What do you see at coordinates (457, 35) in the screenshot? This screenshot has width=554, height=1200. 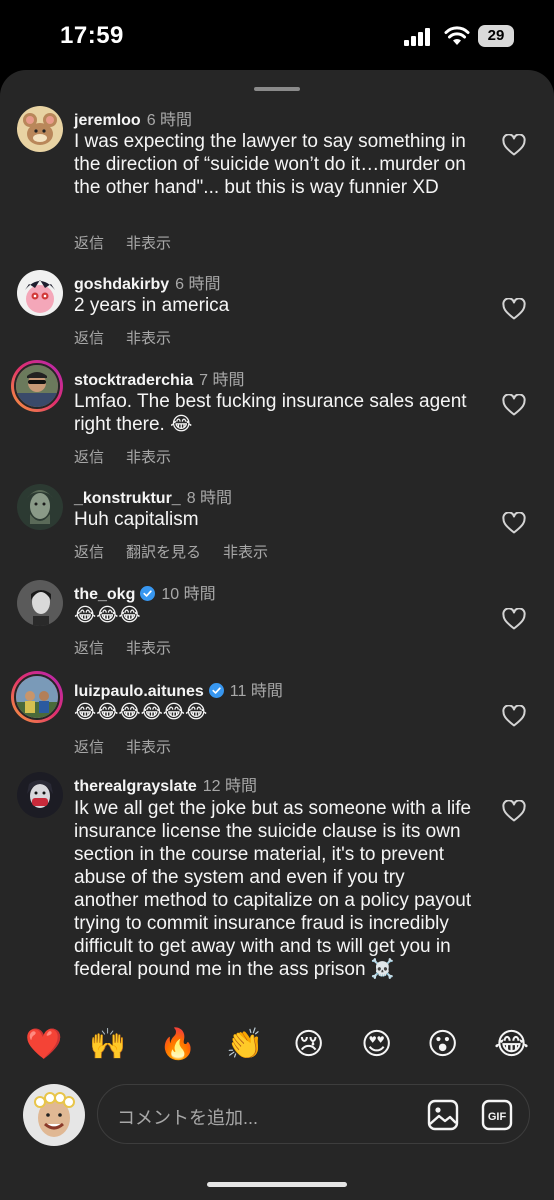 I see `wifi-icon` at bounding box center [457, 35].